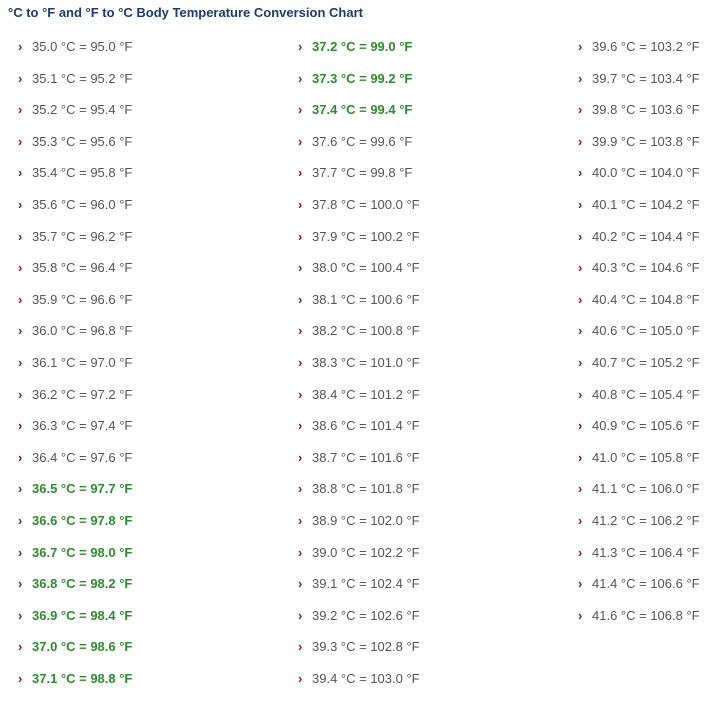 This screenshot has width=720, height=701. I want to click on list-item: › 40.0 °C = 104.0 °F, so click(649, 180).